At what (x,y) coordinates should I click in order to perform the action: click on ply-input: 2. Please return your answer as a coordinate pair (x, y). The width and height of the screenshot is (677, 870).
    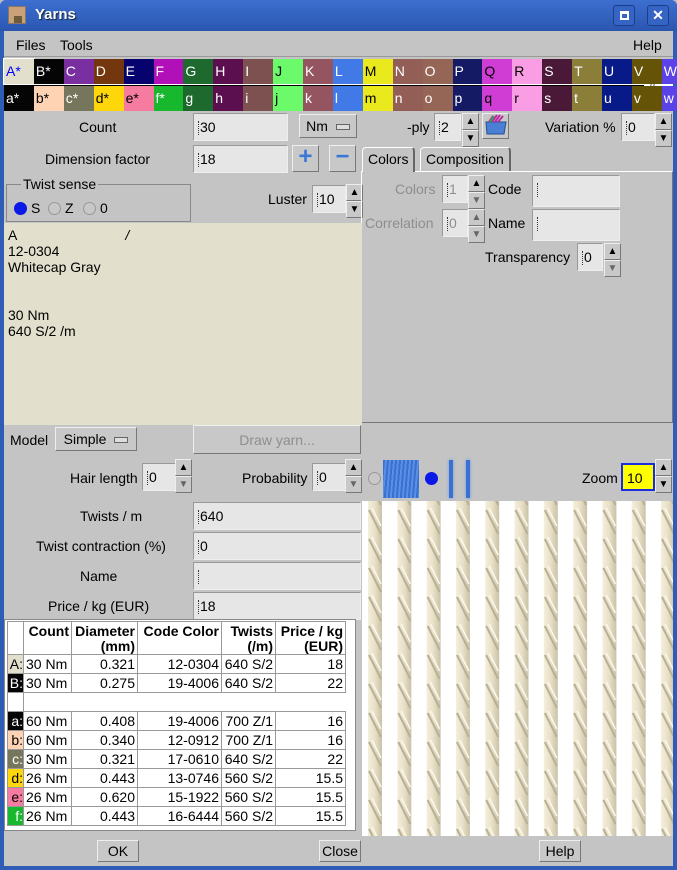
    Looking at the image, I should click on (447, 127).